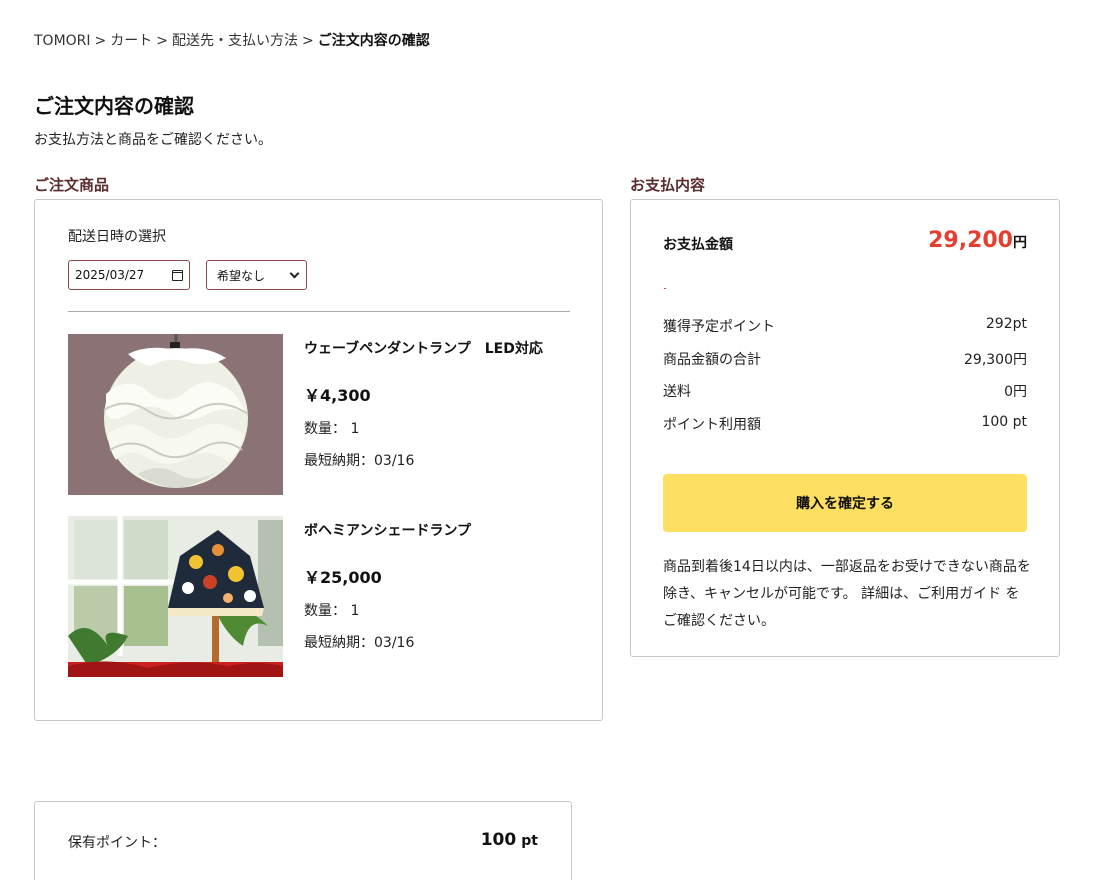 The height and width of the screenshot is (880, 1100). What do you see at coordinates (337, 395) in the screenshot?
I see `product-price: ￥4,300` at bounding box center [337, 395].